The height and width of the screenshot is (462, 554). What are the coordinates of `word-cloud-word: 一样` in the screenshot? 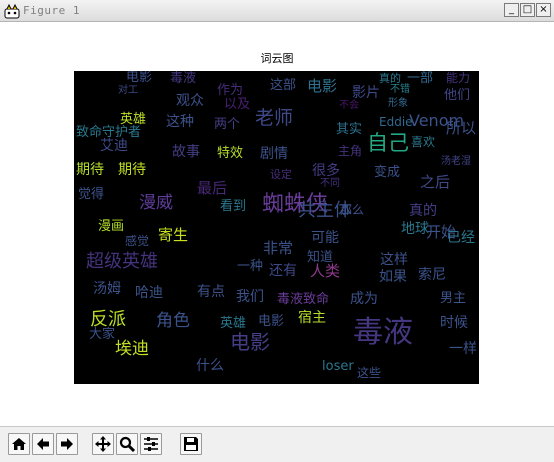 It's located at (463, 349).